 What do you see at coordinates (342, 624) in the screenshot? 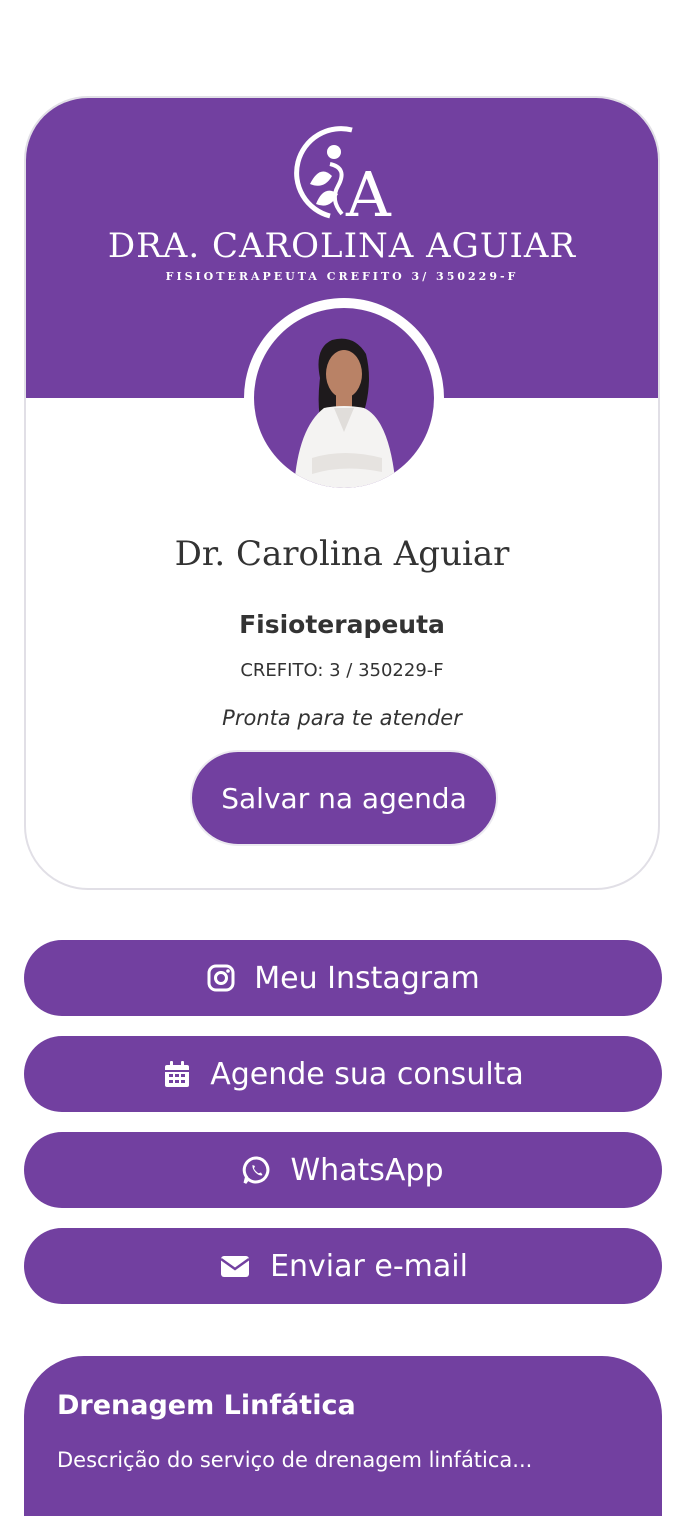
I see `profile-role: Fisioterapeuta` at bounding box center [342, 624].